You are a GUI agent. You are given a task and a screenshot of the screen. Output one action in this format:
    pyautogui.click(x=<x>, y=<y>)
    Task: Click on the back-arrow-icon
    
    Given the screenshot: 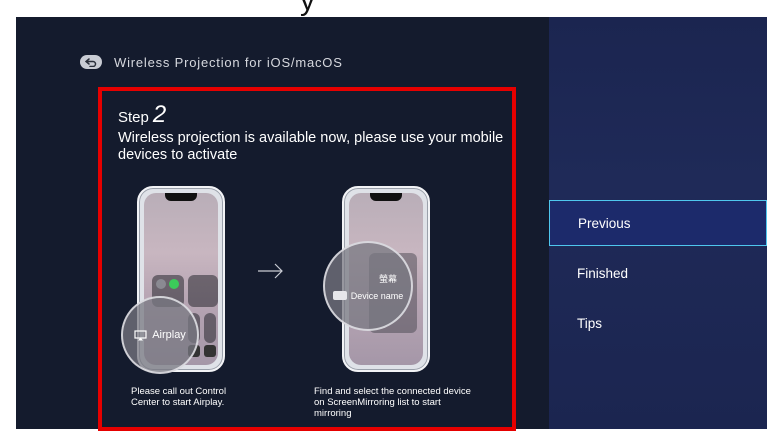 What is the action you would take?
    pyautogui.click(x=91, y=62)
    